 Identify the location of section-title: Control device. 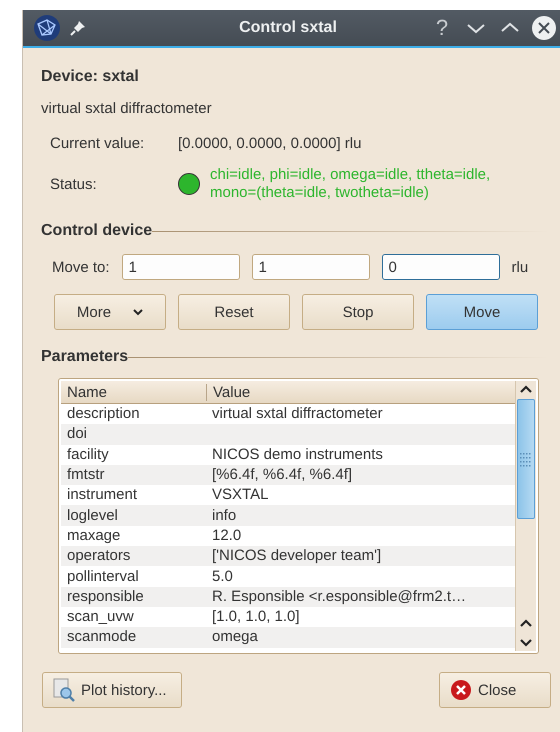
(96, 231).